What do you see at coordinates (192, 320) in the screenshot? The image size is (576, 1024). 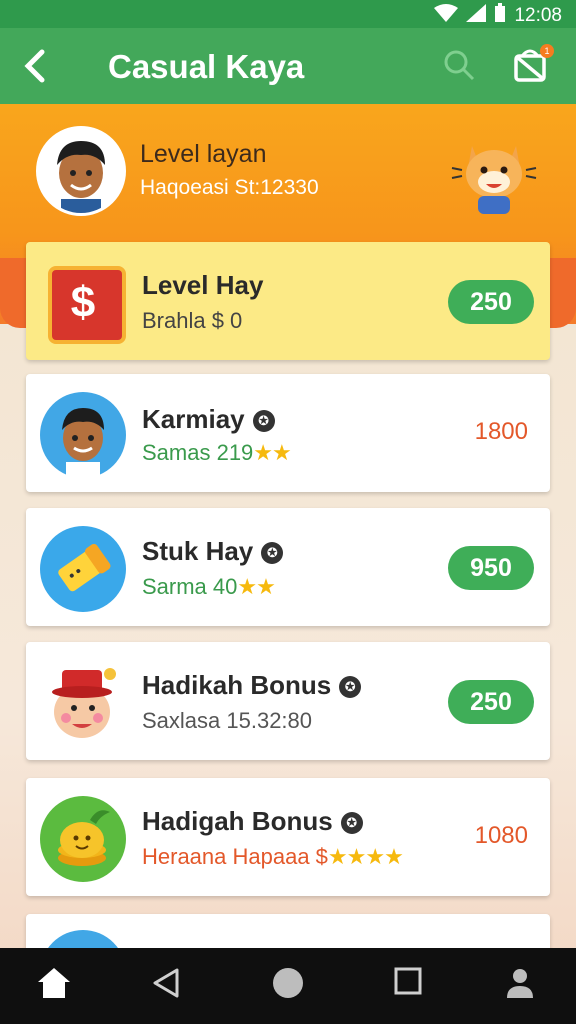 I see `card-subtitle: Brahla $ 0` at bounding box center [192, 320].